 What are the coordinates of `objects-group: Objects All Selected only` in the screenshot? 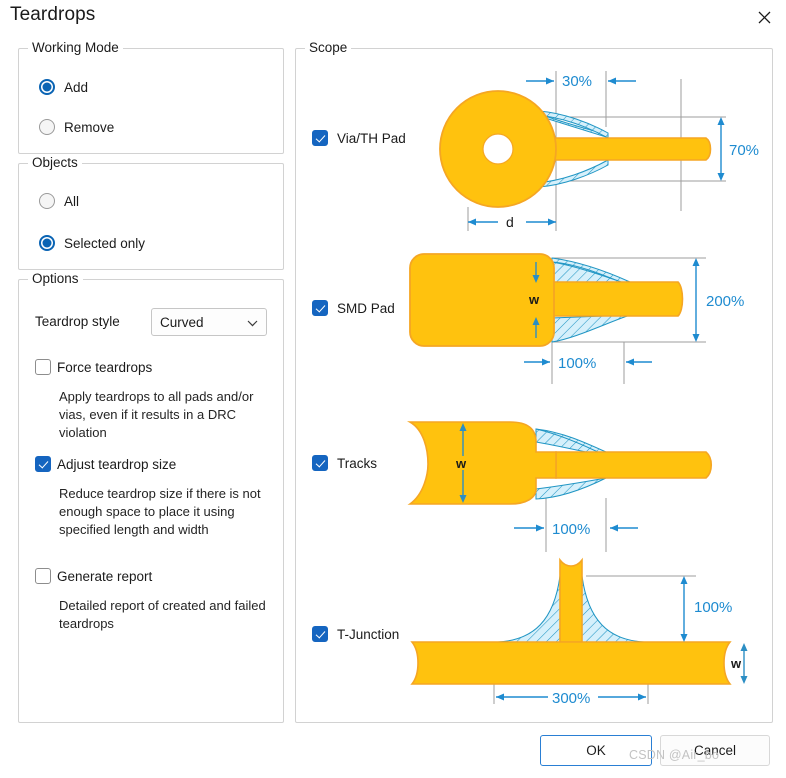 It's located at (151, 212).